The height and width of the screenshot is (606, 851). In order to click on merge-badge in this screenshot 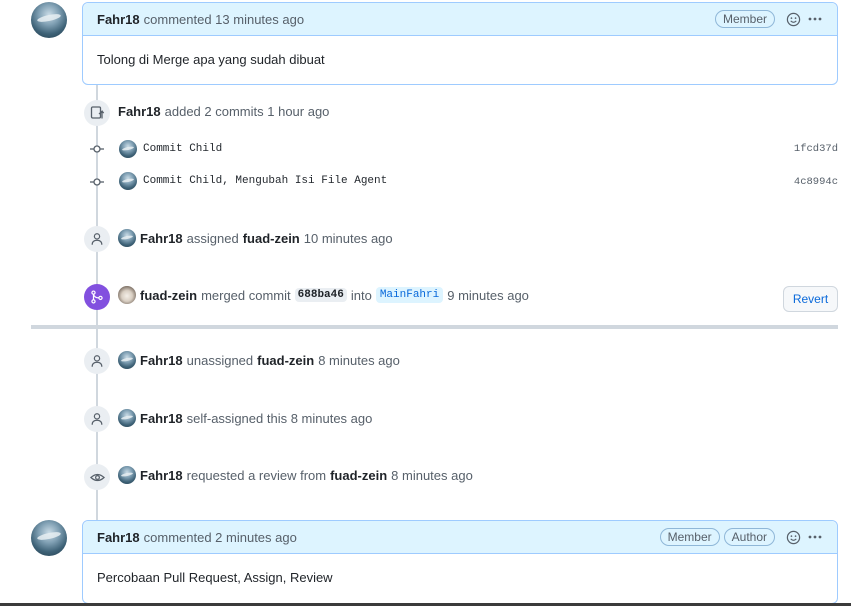, I will do `click(97, 297)`.